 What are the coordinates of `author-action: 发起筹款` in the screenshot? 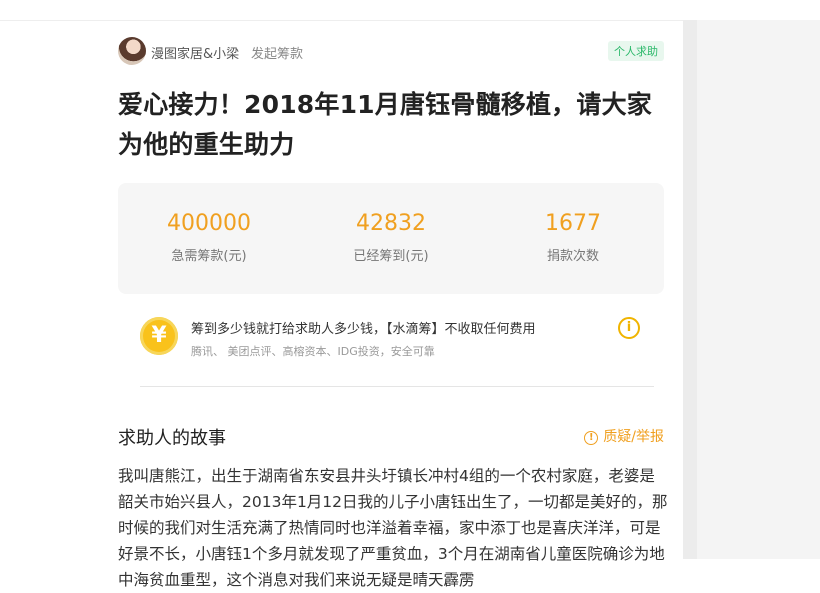 It's located at (277, 54).